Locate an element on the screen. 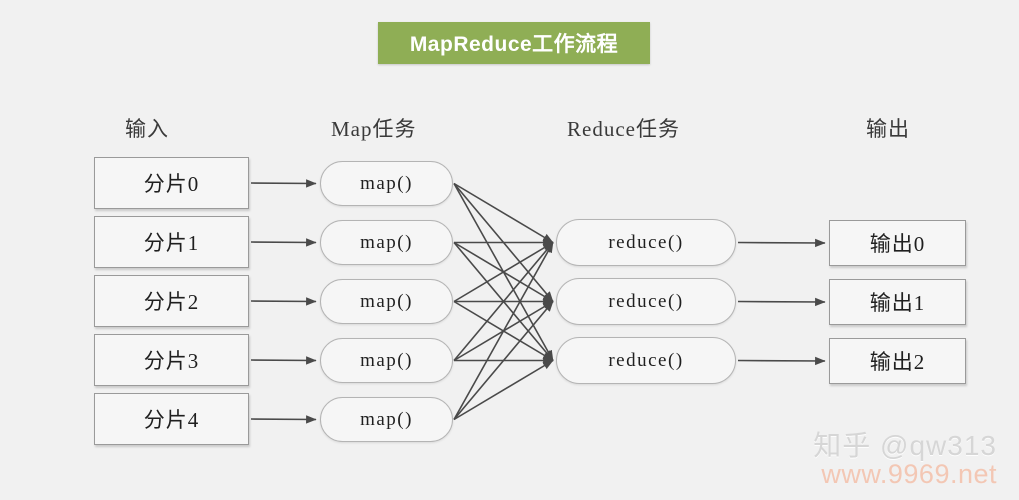  split-node-4: 分片4 is located at coordinates (171, 419).